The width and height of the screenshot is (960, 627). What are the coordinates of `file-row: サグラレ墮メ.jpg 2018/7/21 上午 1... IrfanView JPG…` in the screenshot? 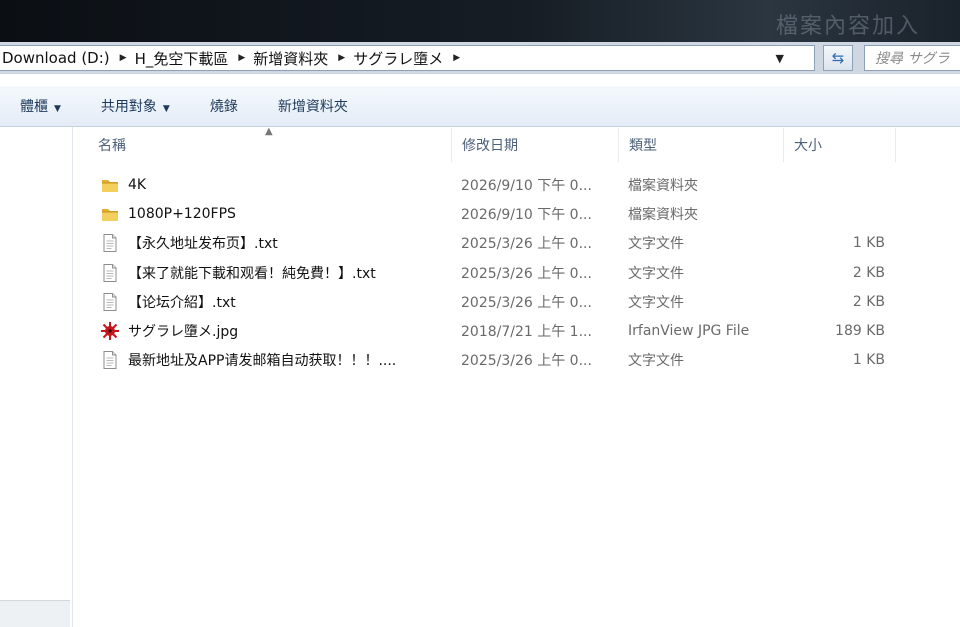 It's located at (492, 331).